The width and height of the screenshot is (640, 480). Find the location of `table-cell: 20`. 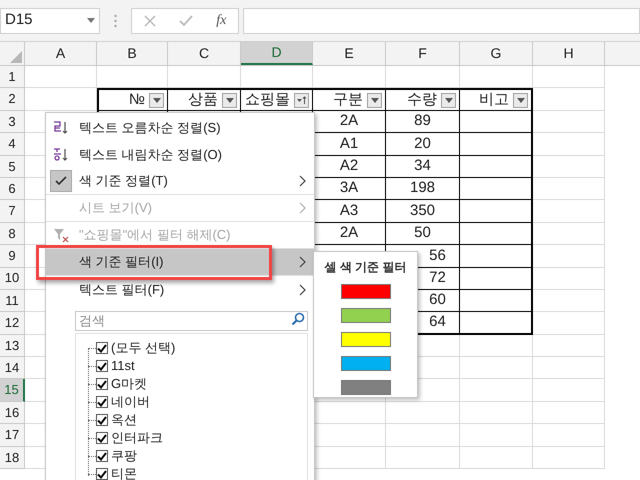

table-cell: 20 is located at coordinates (423, 144).